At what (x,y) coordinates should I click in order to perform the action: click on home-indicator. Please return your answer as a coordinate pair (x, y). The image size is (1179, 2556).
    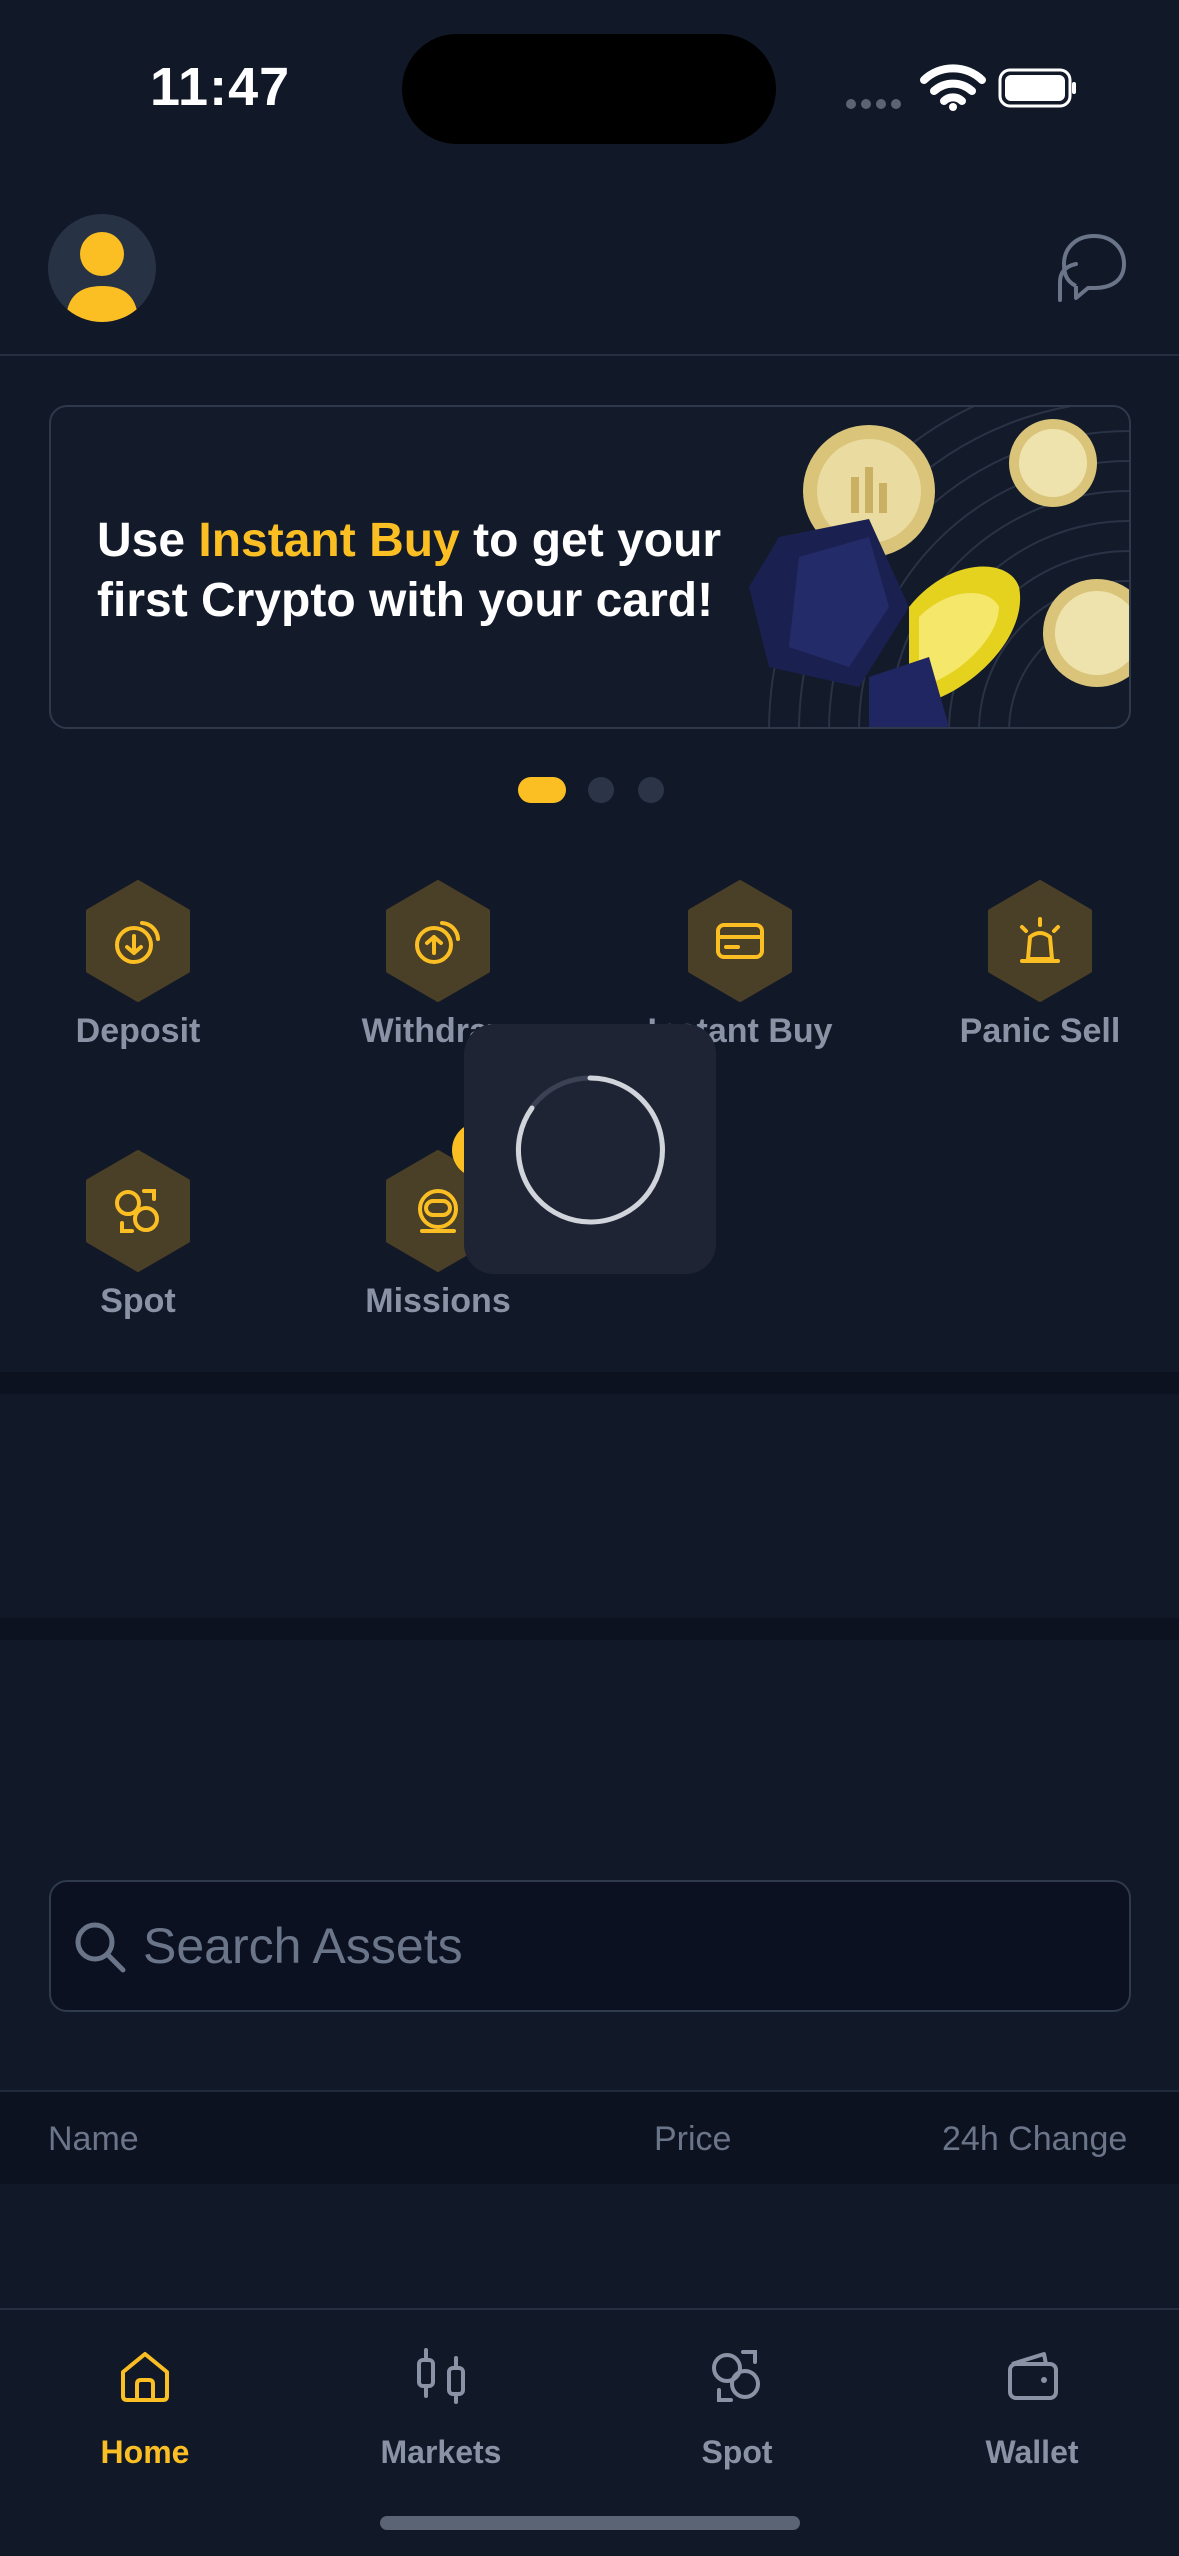
    Looking at the image, I should click on (590, 2523).